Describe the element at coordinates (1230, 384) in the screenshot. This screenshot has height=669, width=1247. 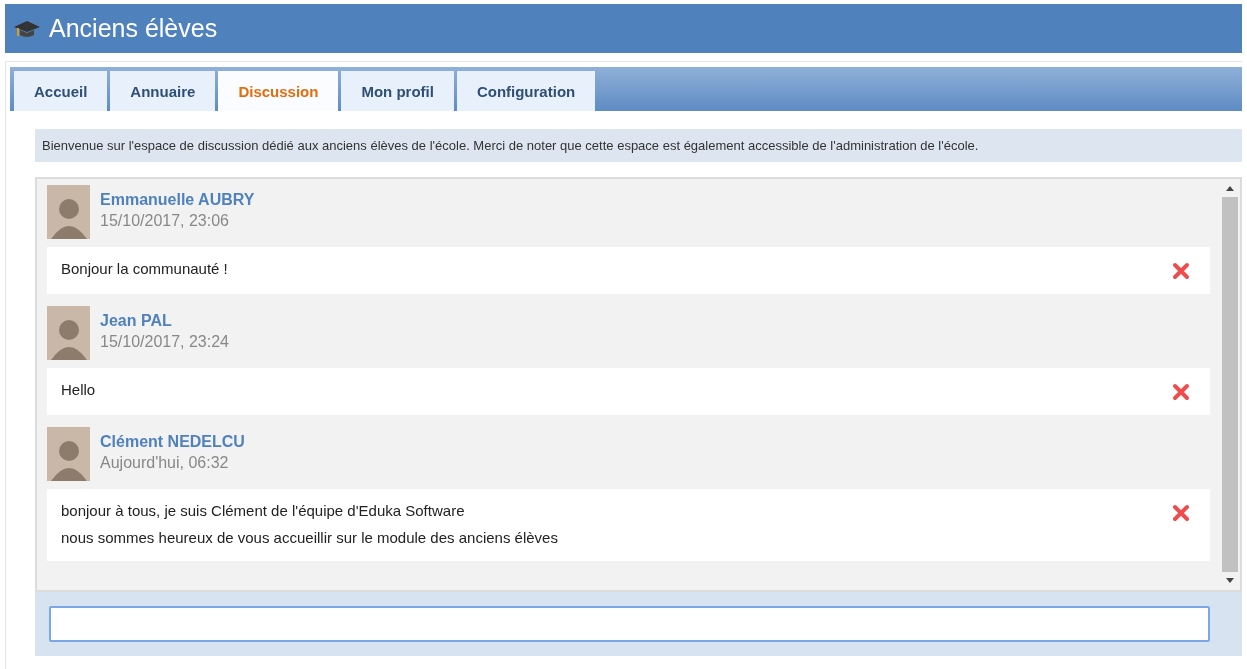
I see `scrollbar-thumb` at that location.